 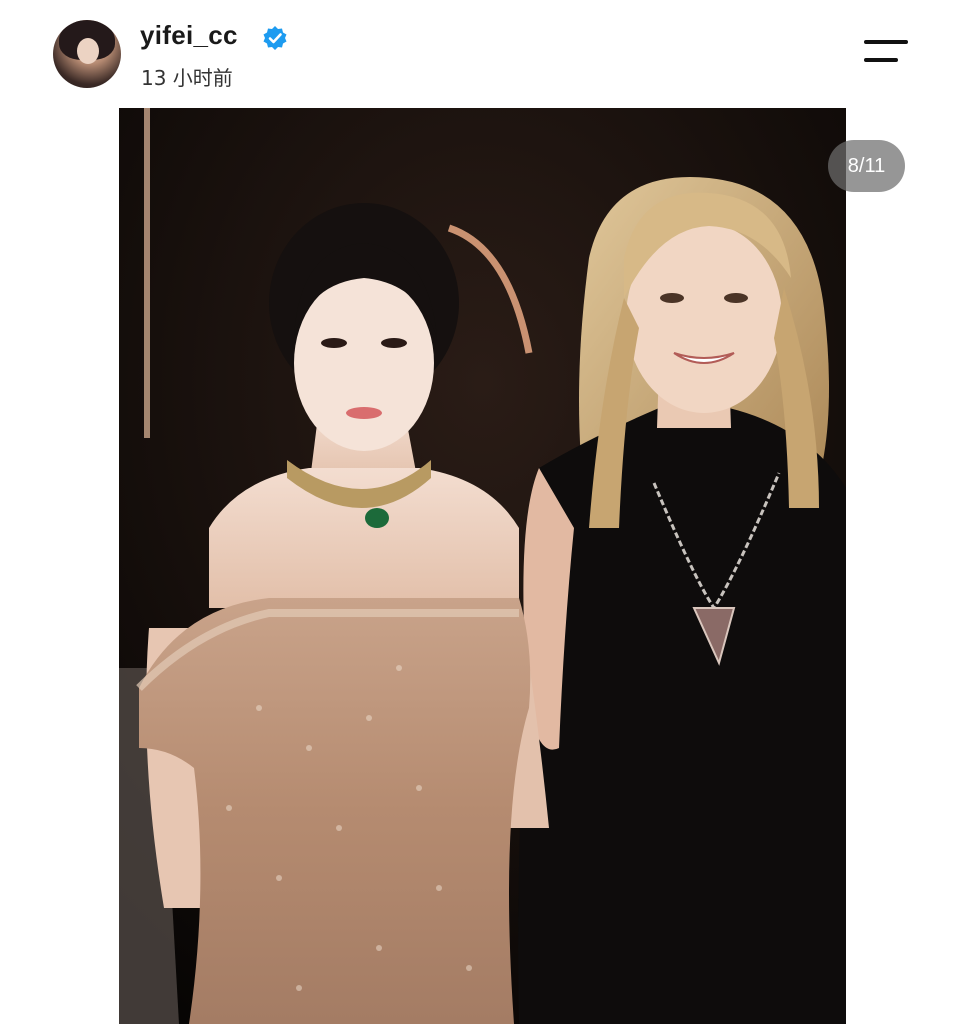 What do you see at coordinates (88, 51) in the screenshot?
I see `avatar-face` at bounding box center [88, 51].